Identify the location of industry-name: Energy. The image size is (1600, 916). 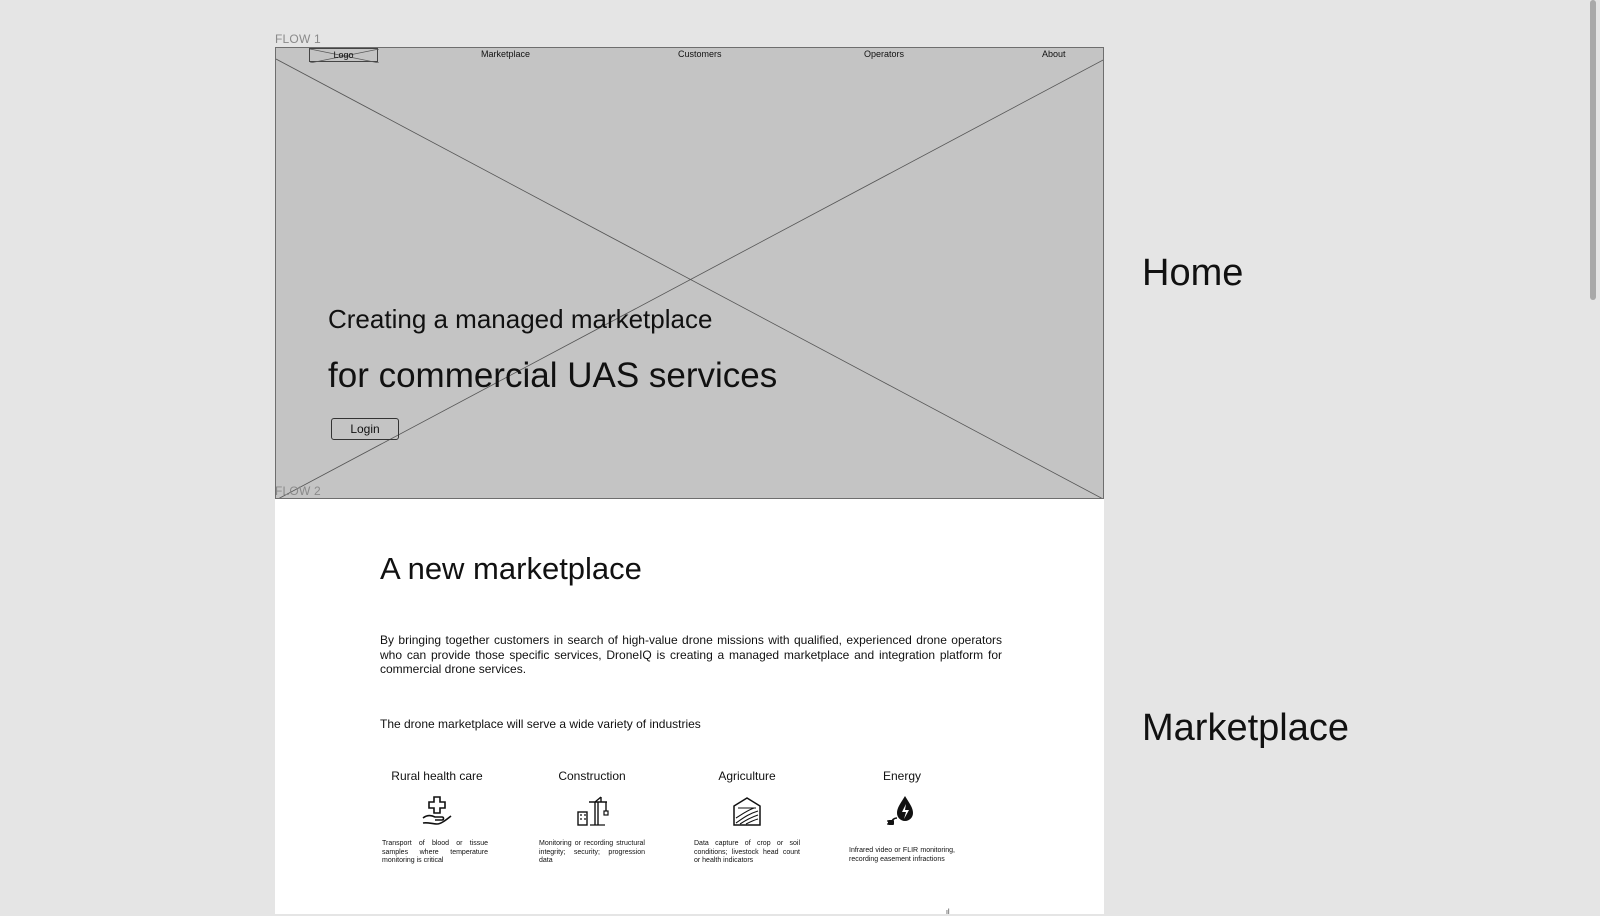
(902, 776).